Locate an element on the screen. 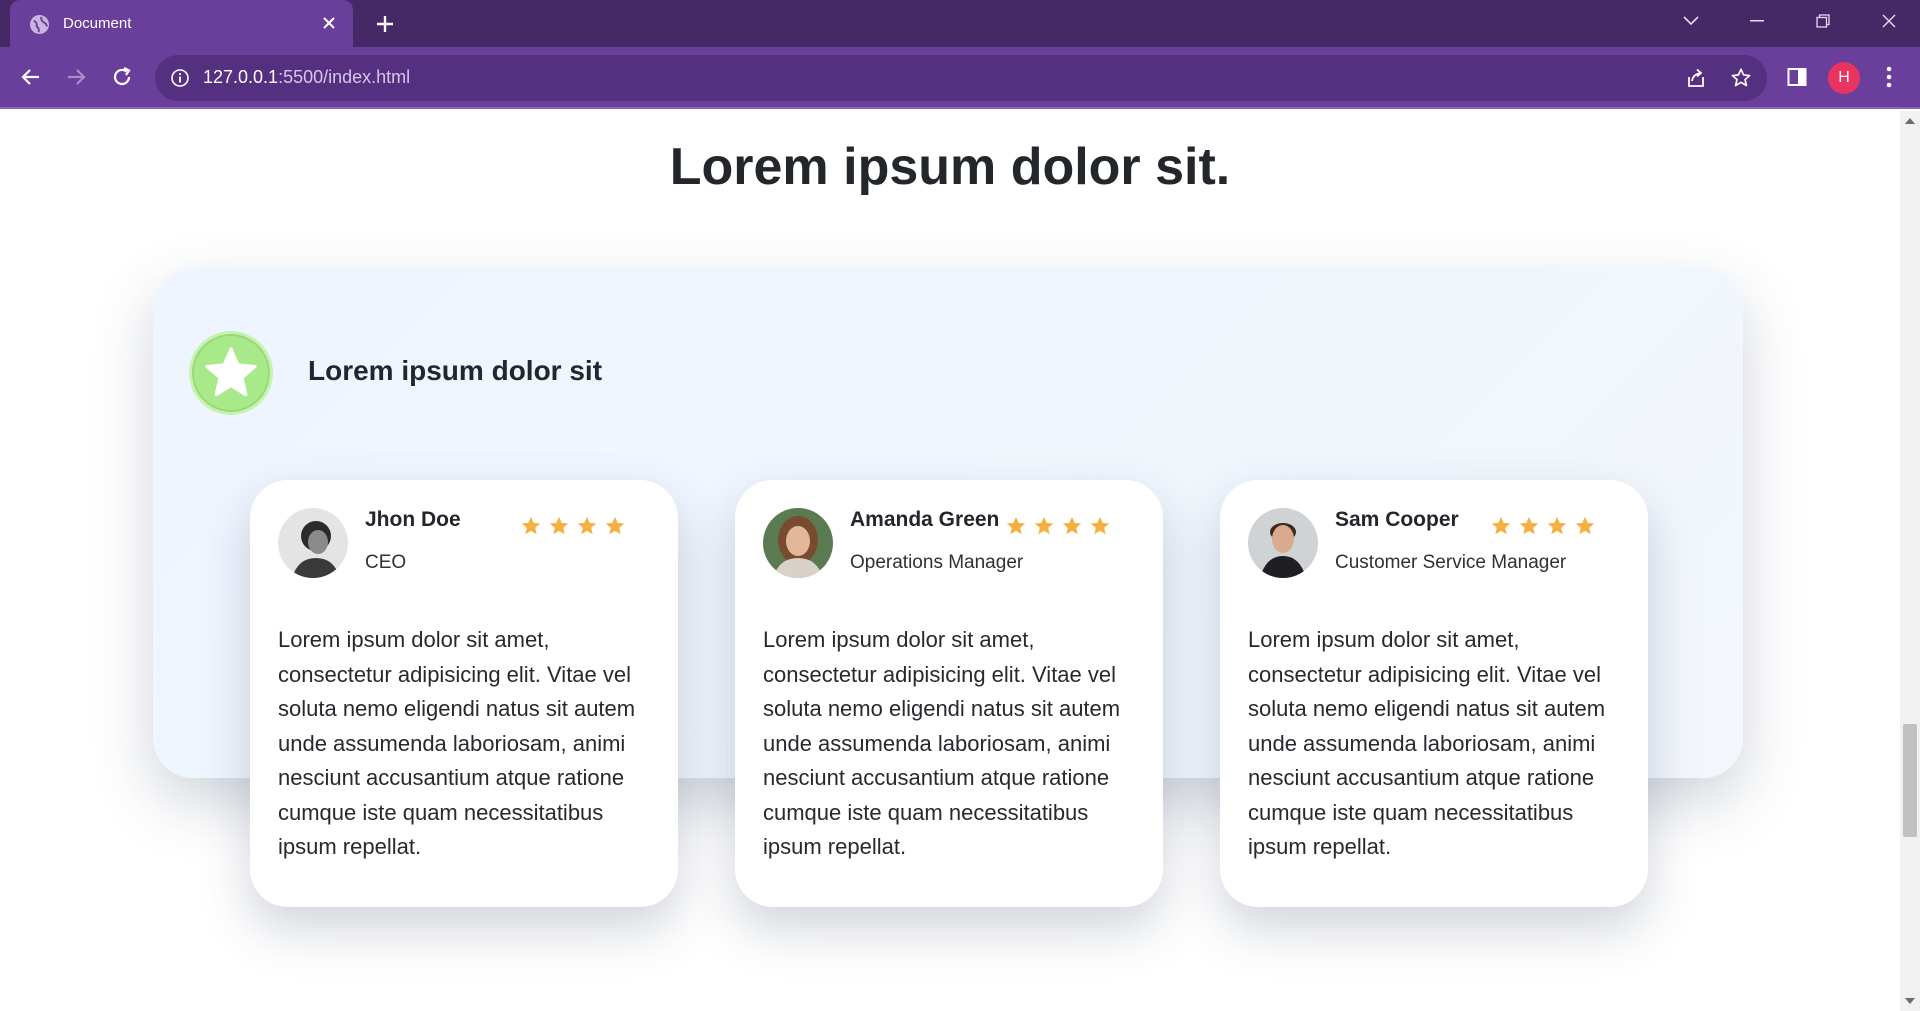 Image resolution: width=1920 pixels, height=1011 pixels. section-title: Lorem ipsum dolor sit is located at coordinates (455, 370).